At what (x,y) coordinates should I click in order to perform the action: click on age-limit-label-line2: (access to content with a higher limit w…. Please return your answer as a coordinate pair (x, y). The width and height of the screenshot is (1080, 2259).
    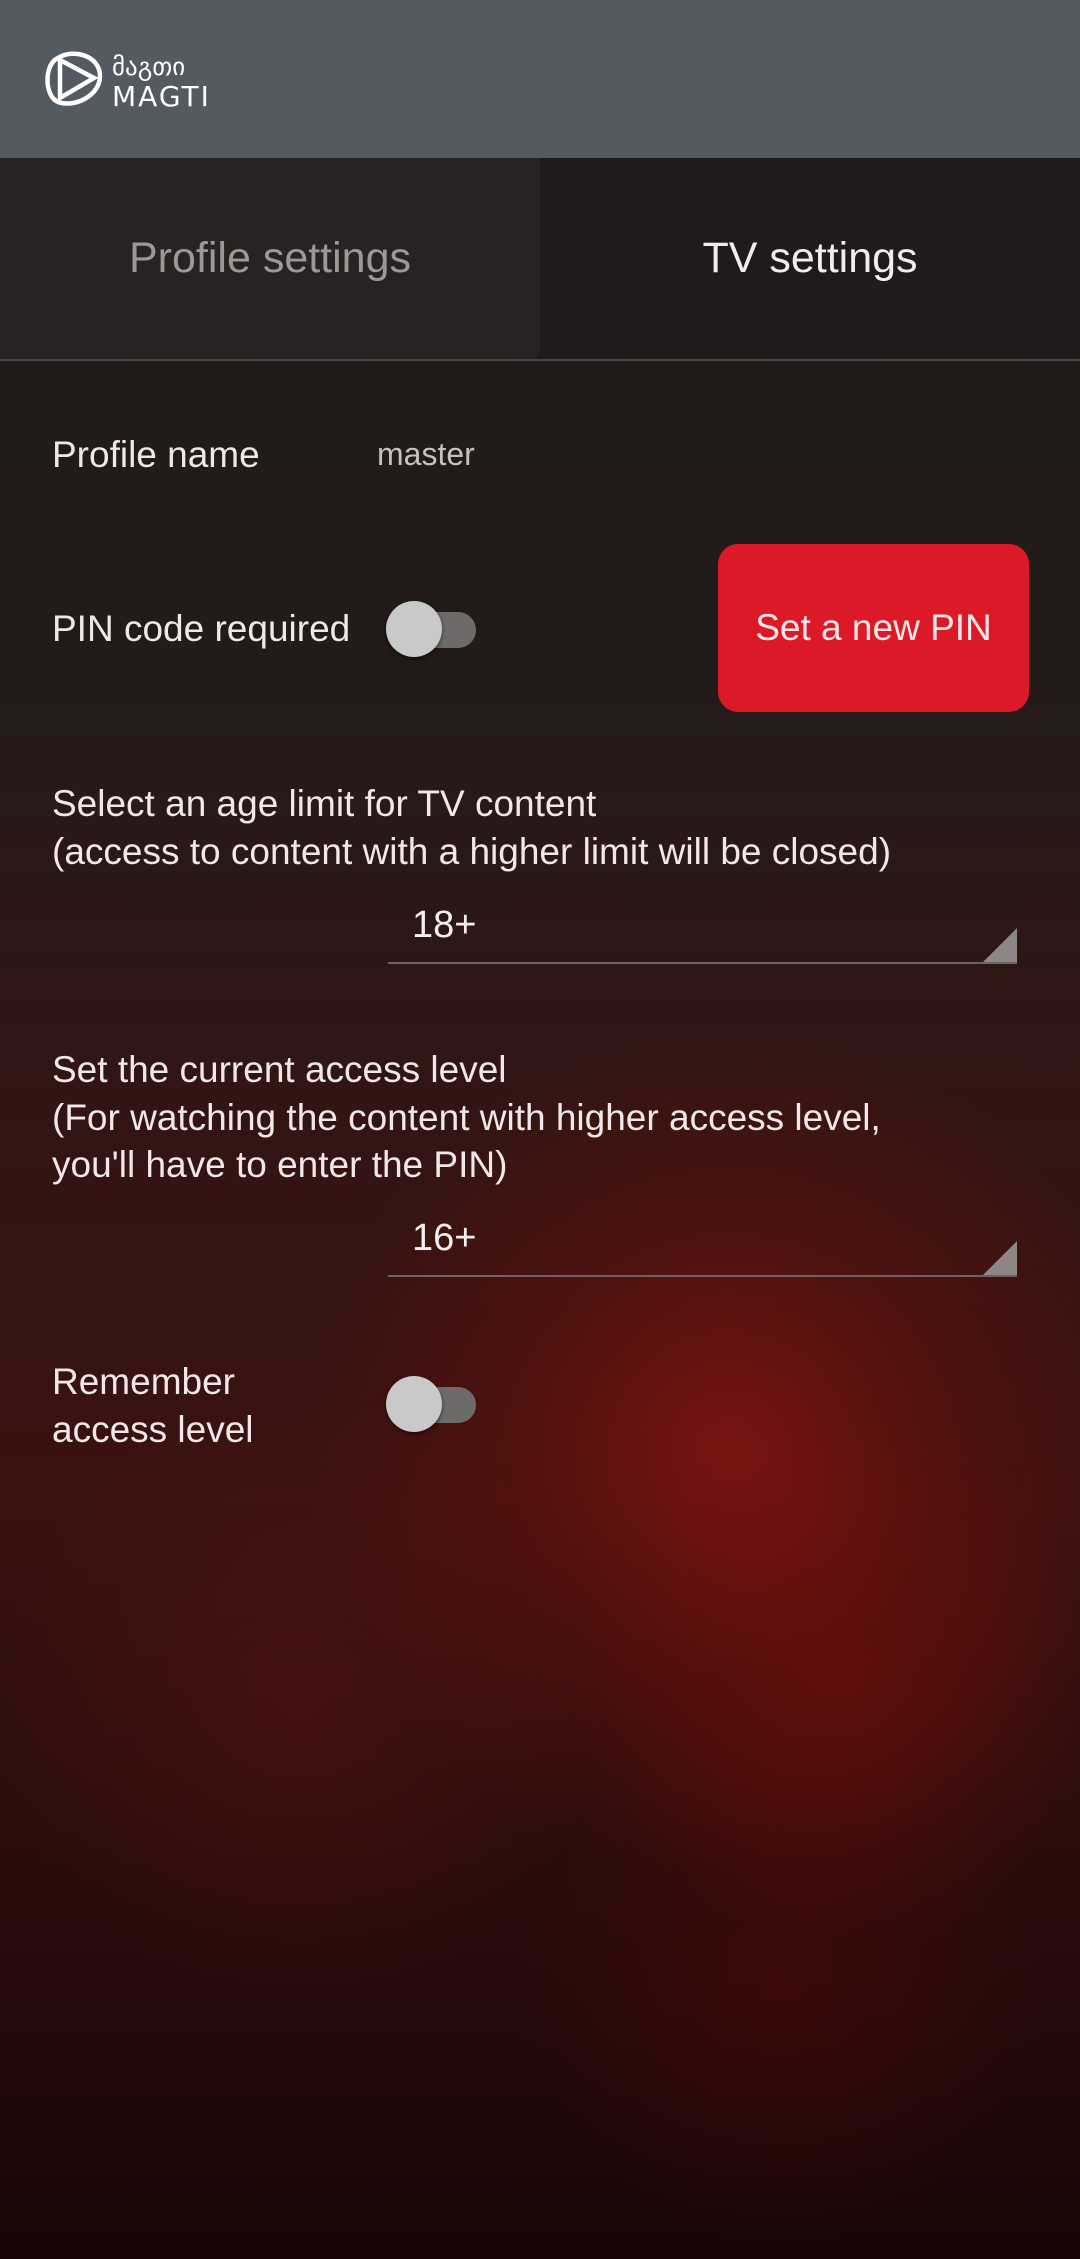
    Looking at the image, I should click on (472, 851).